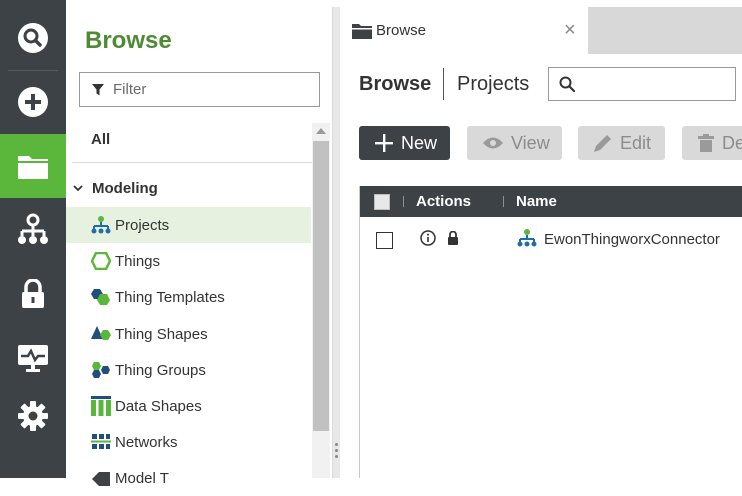 The width and height of the screenshot is (742, 496). What do you see at coordinates (530, 142) in the screenshot?
I see `view-button-label: View` at bounding box center [530, 142].